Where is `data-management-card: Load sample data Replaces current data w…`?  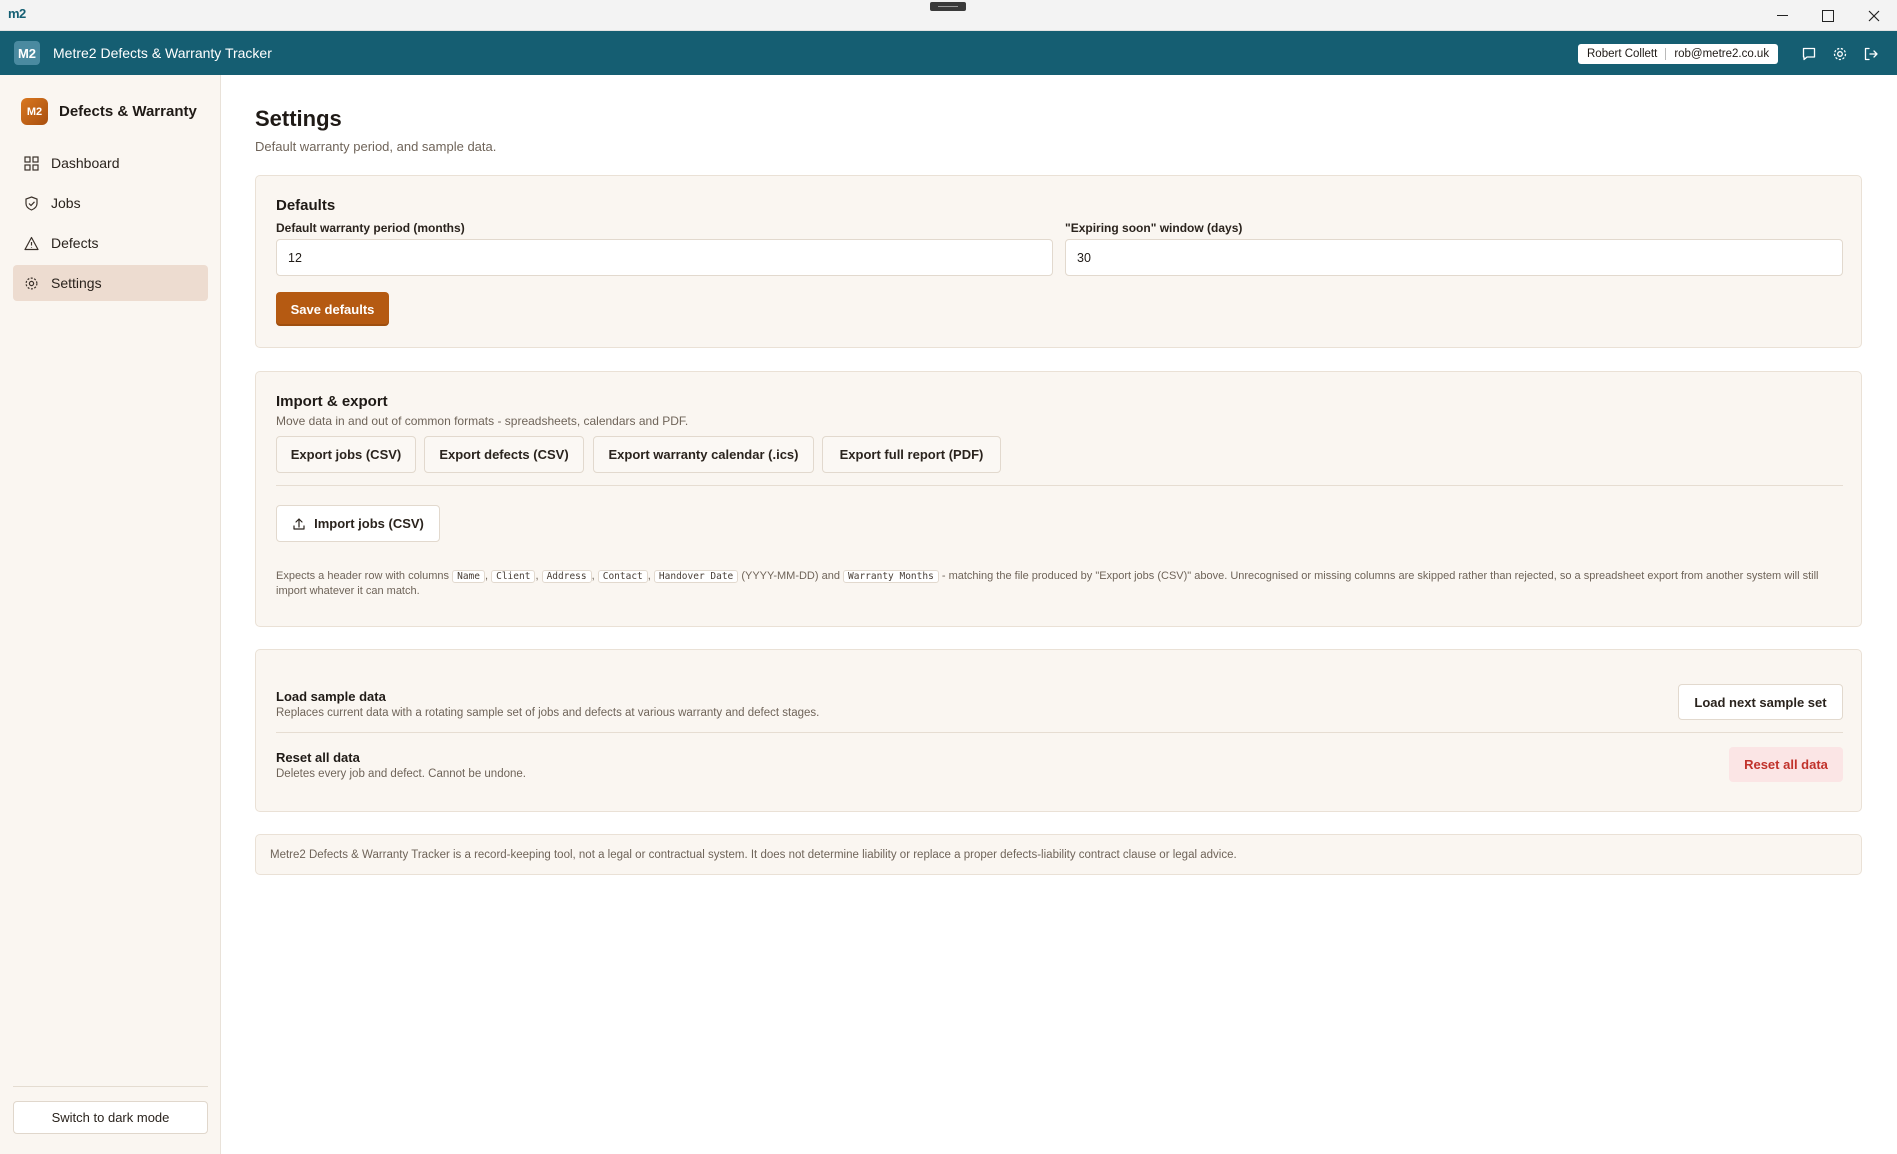 data-management-card: Load sample data Replaces current data w… is located at coordinates (1058, 730).